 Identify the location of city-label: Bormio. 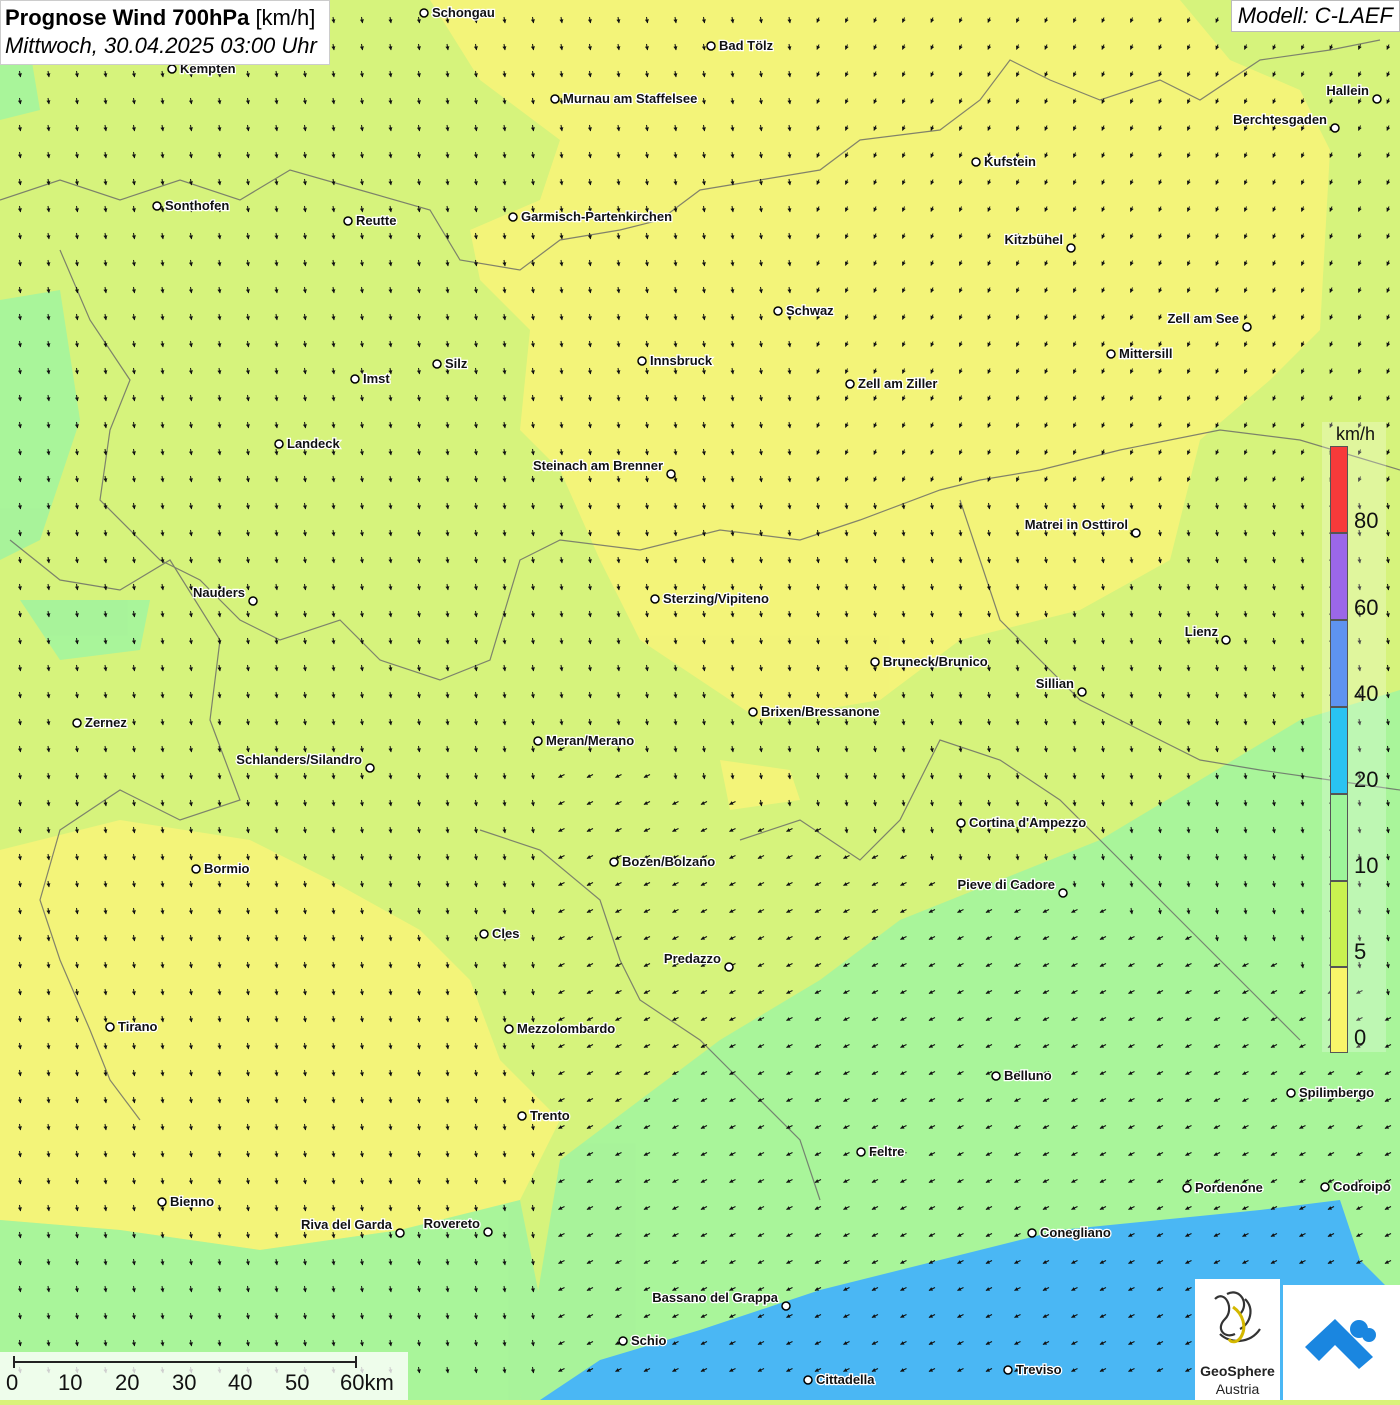
(227, 868).